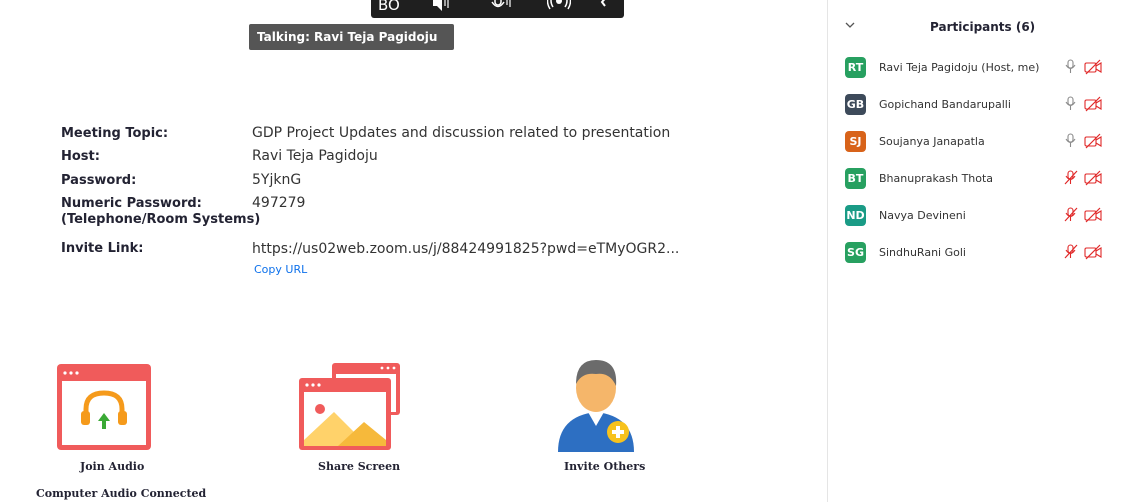 The image size is (1144, 502). What do you see at coordinates (80, 156) in the screenshot?
I see `host-label: Host:` at bounding box center [80, 156].